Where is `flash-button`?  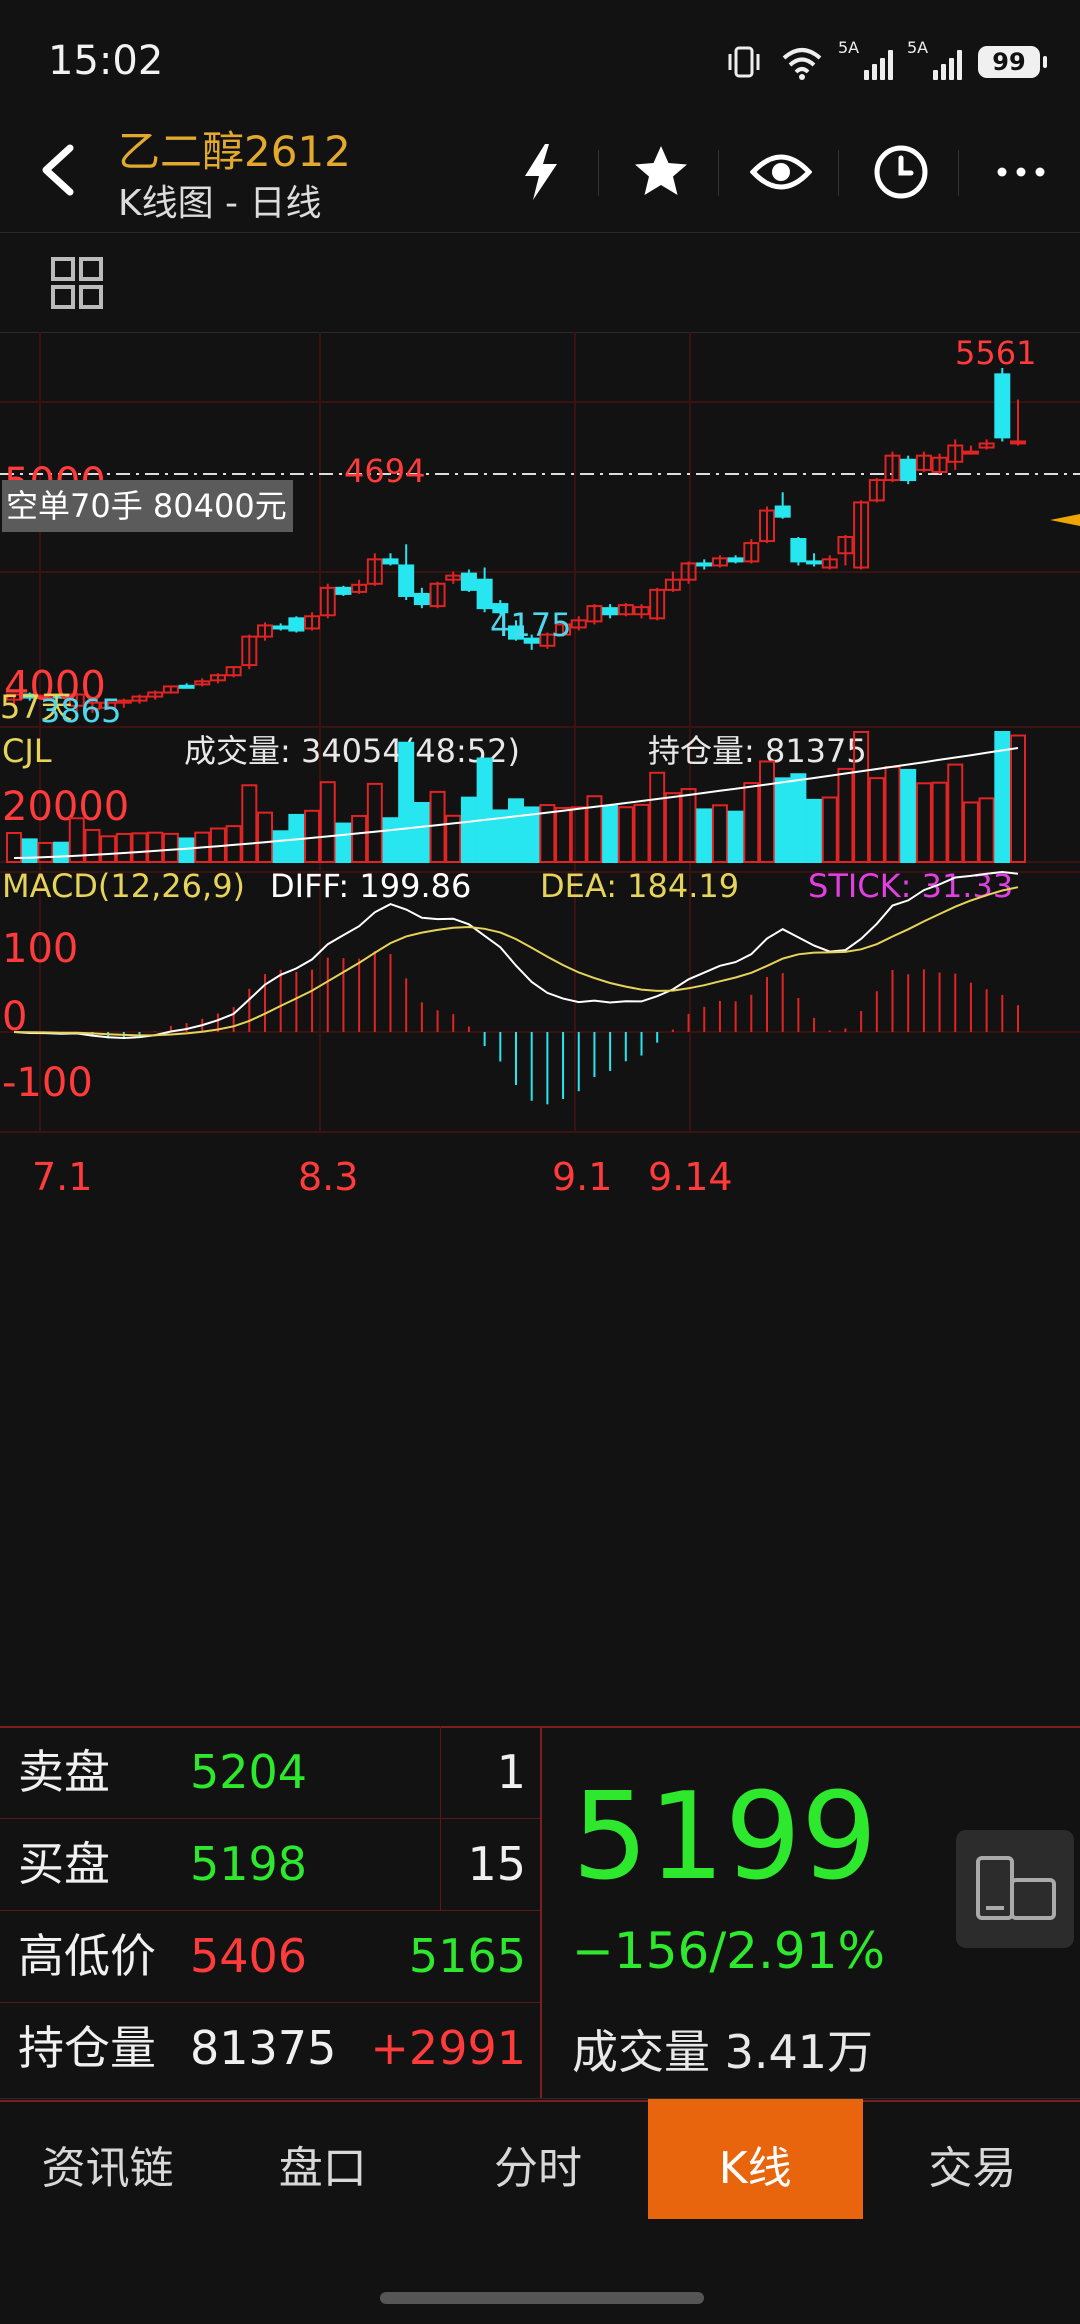 flash-button is located at coordinates (541, 172).